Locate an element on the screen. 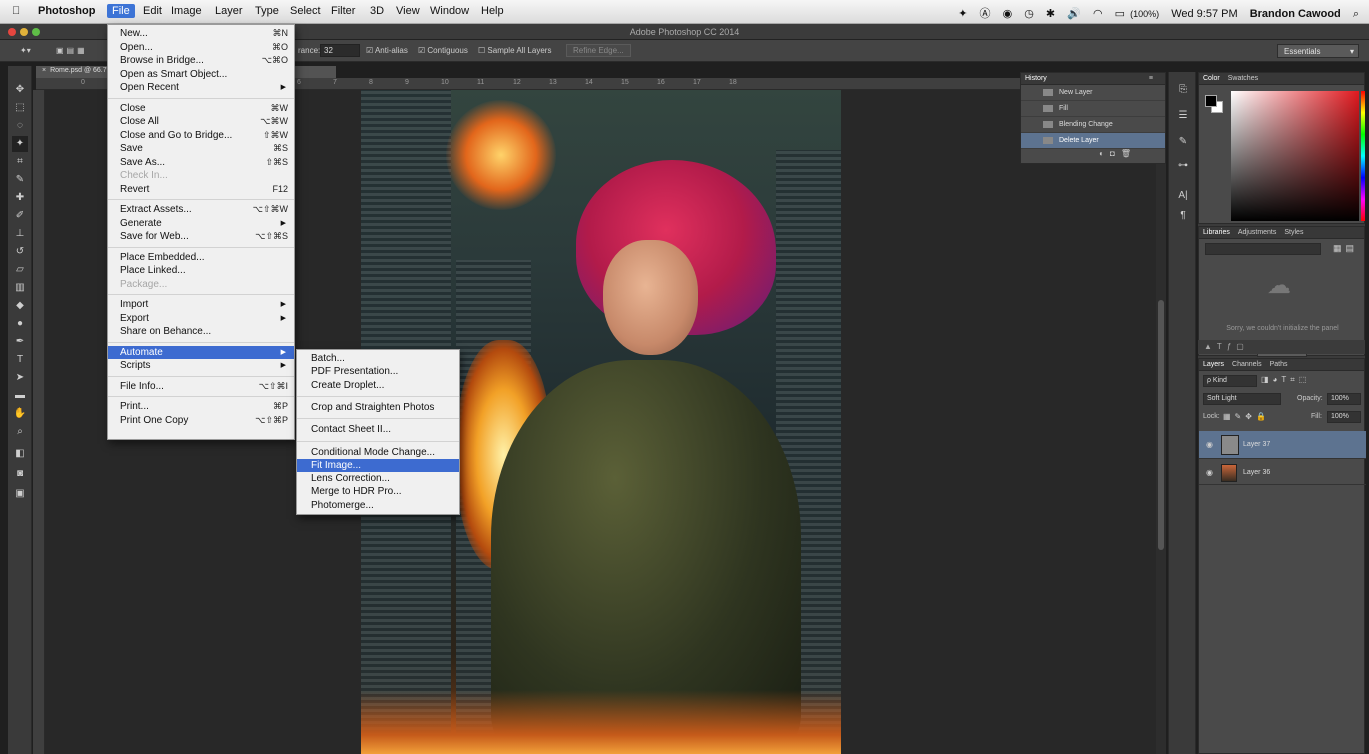 This screenshot has width=1369, height=754. file-menu-item-open: Open... ⌘O is located at coordinates (201, 47).